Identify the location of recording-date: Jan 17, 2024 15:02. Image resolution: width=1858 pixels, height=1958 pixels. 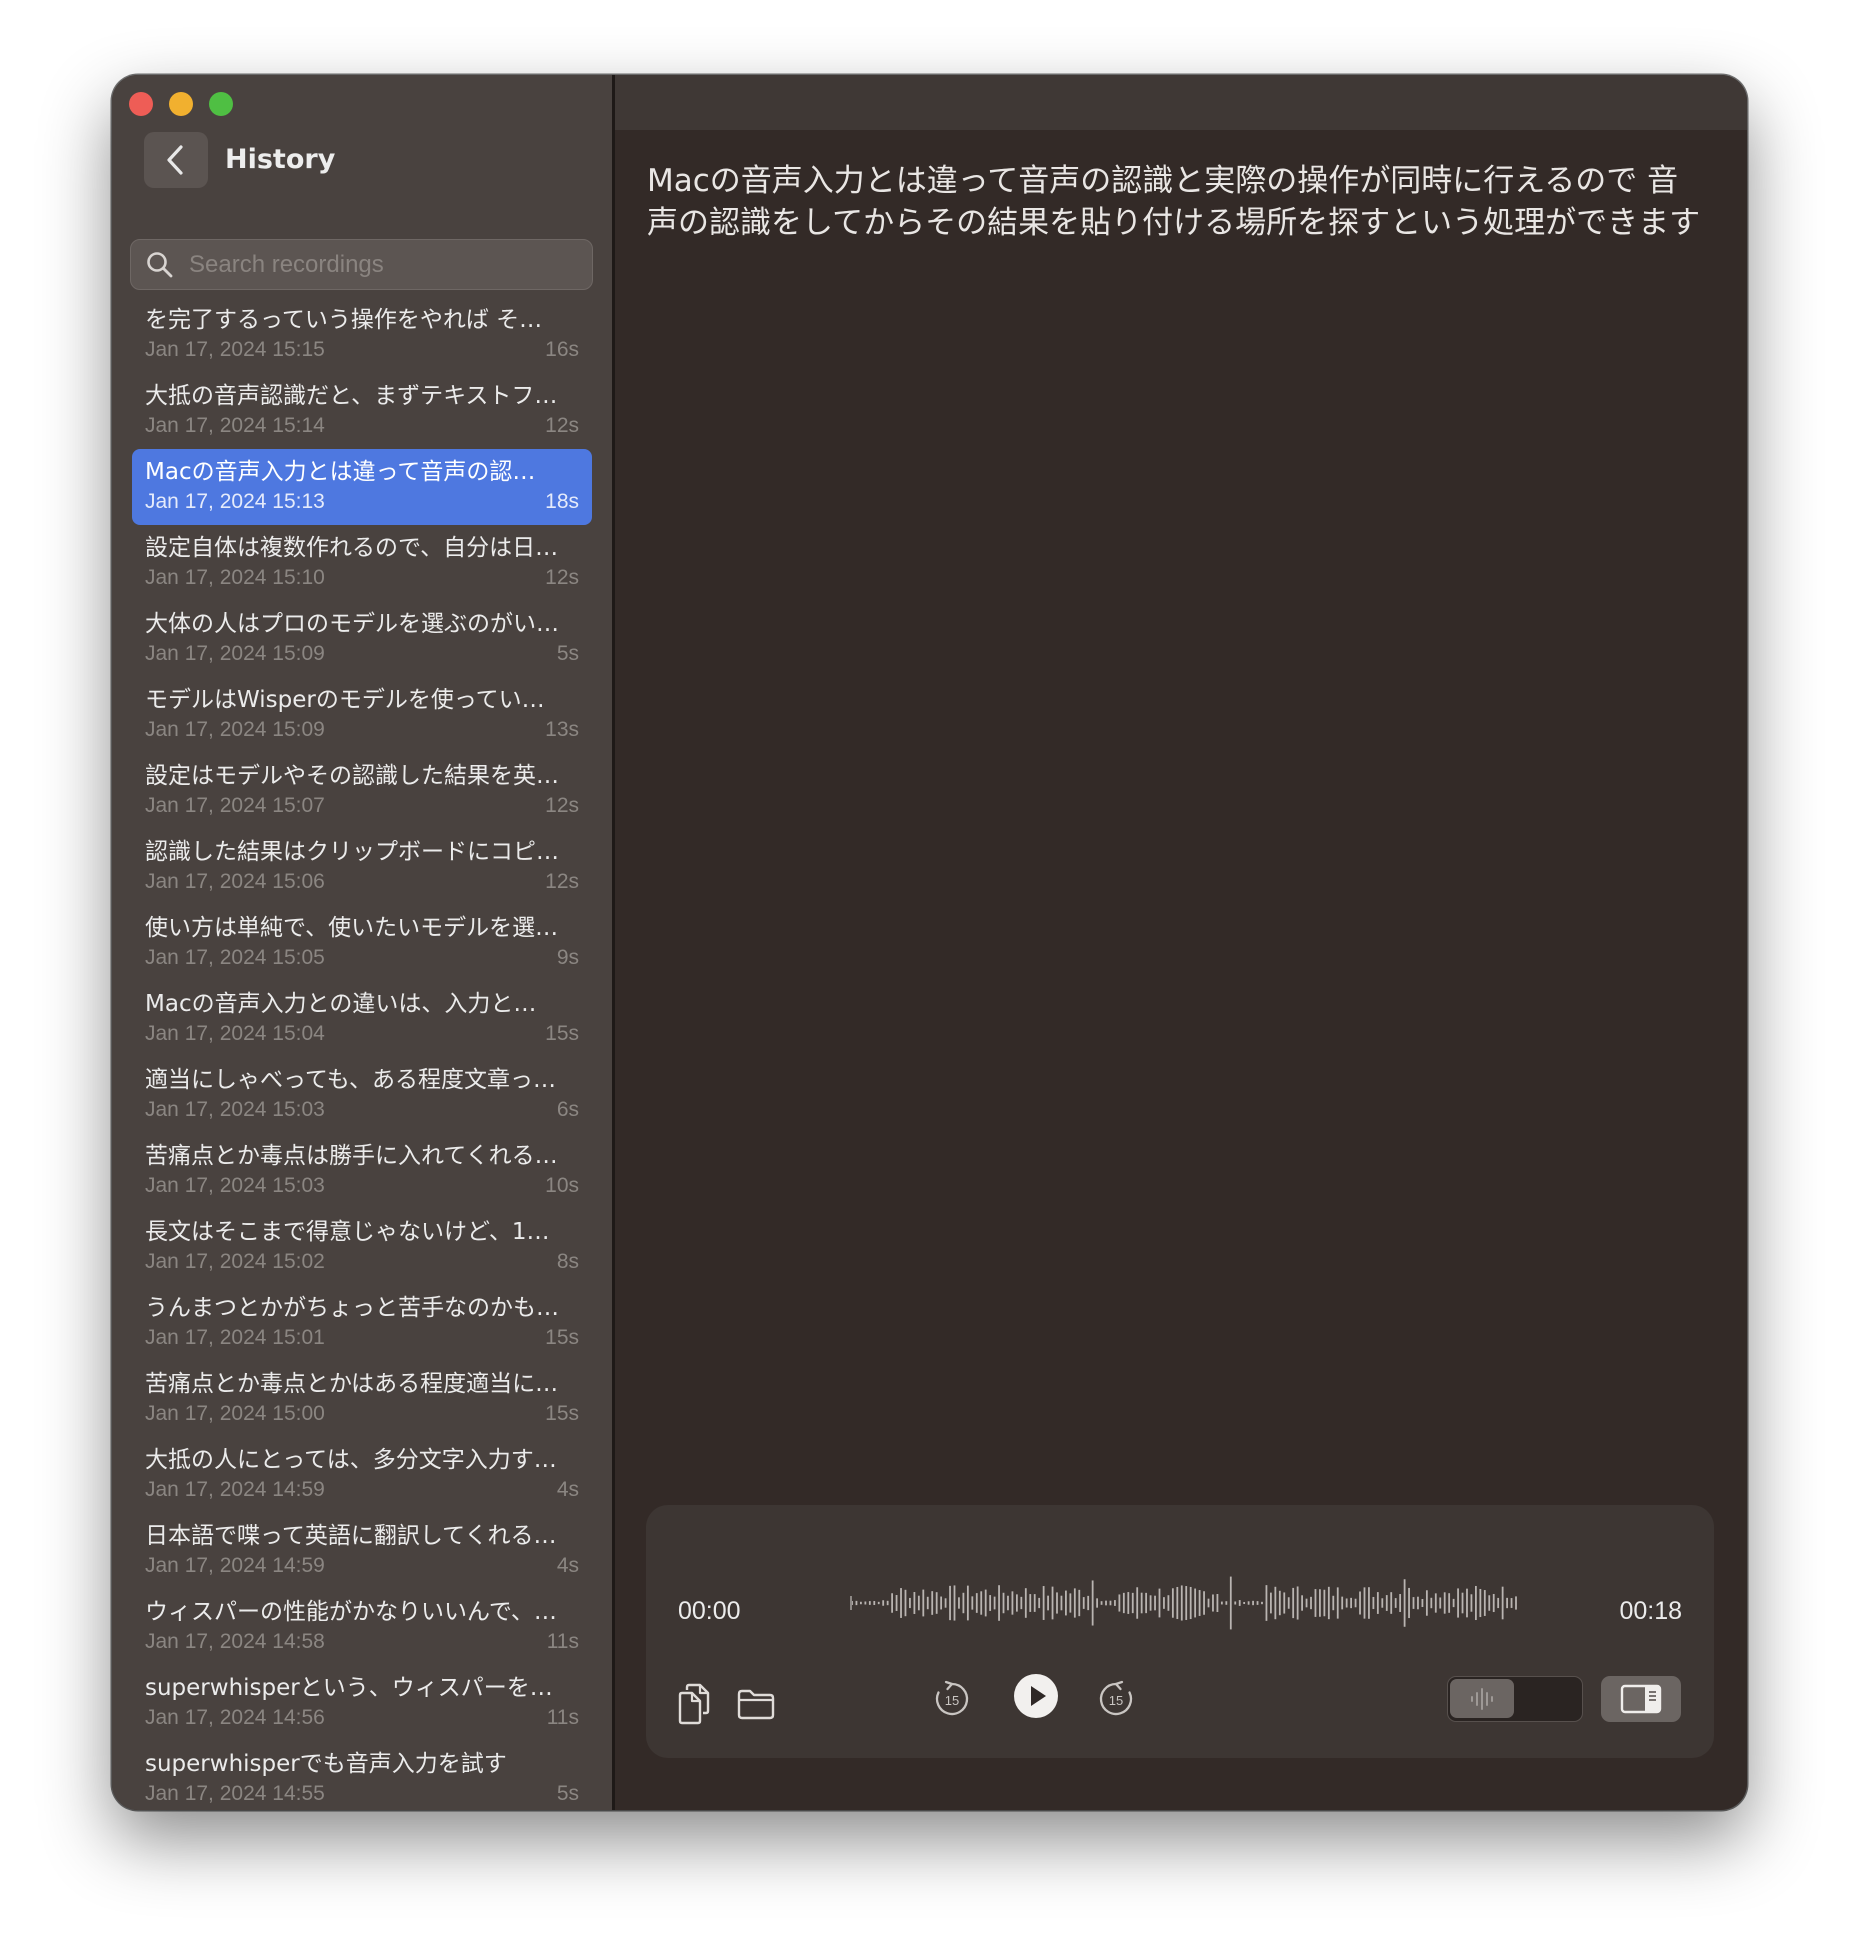
(235, 1261).